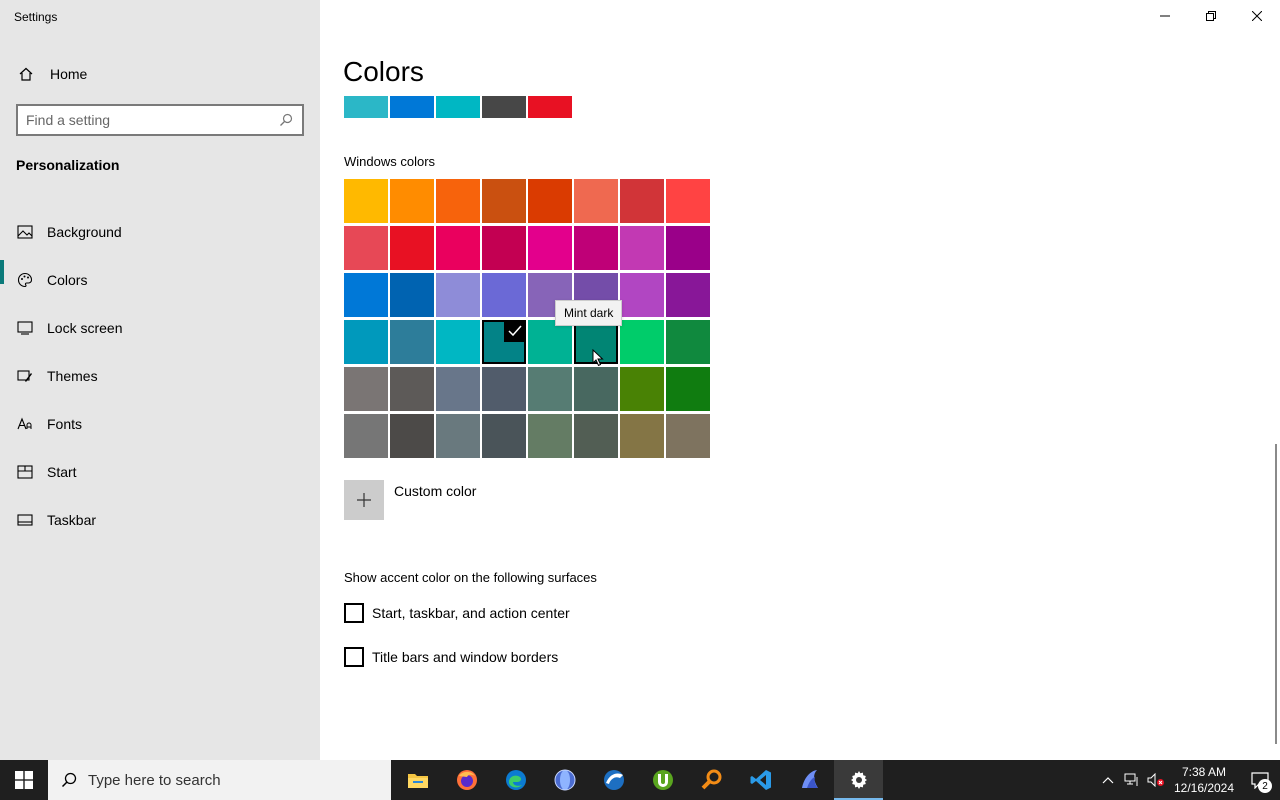  Describe the element at coordinates (1204, 780) in the screenshot. I see `clock: 7:38 AM 12/16/2024` at that location.